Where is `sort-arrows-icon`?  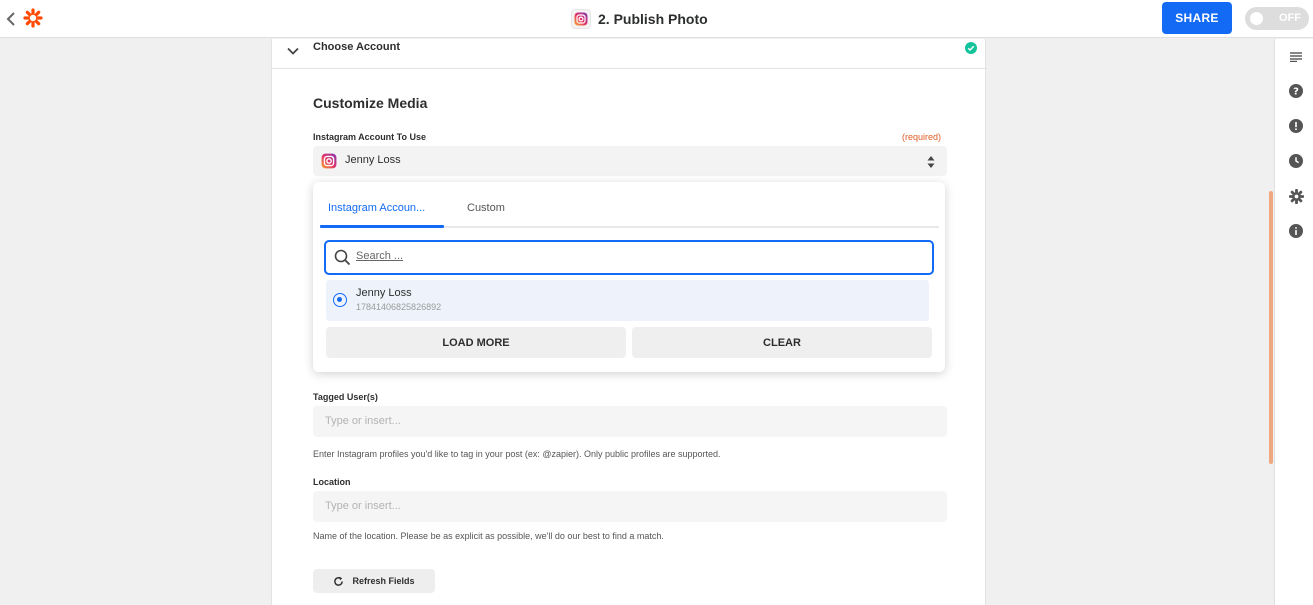 sort-arrows-icon is located at coordinates (931, 162).